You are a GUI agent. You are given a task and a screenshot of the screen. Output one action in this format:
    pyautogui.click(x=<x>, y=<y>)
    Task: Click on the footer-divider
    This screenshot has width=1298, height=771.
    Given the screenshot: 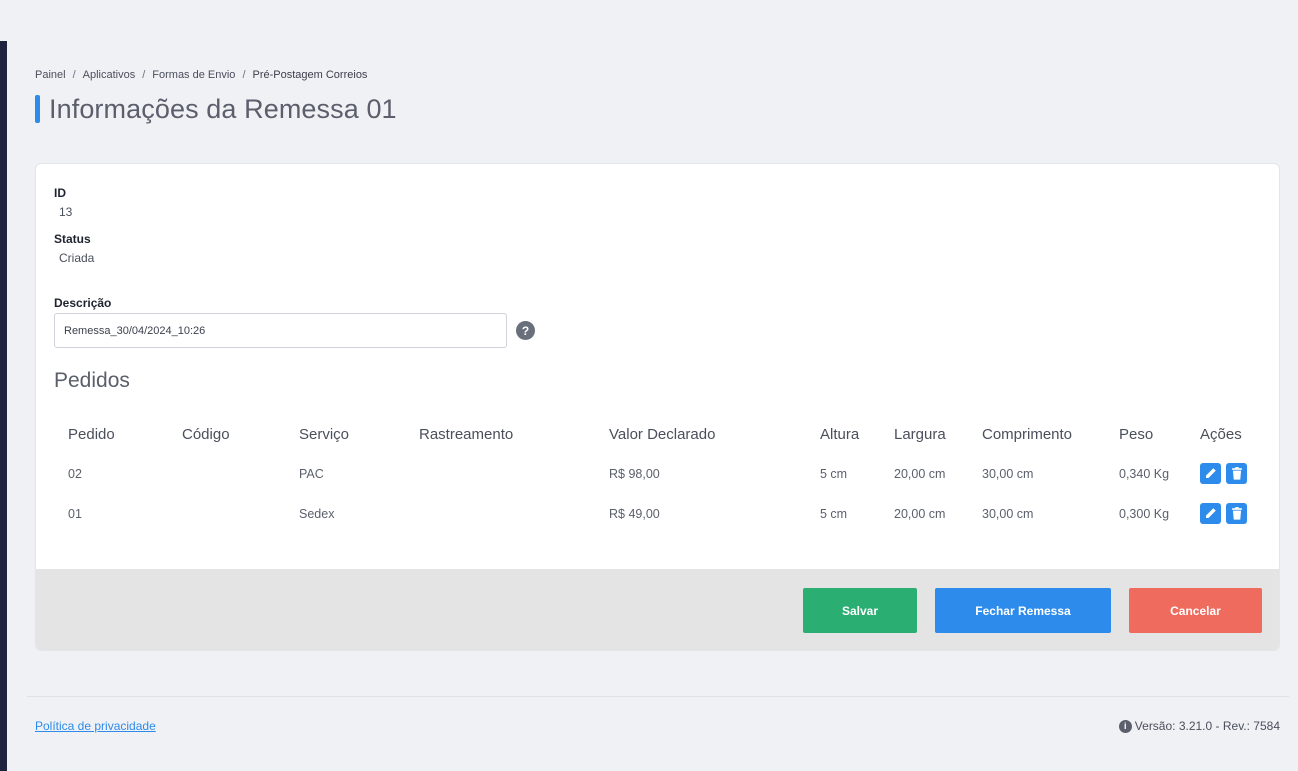 What is the action you would take?
    pyautogui.click(x=658, y=696)
    